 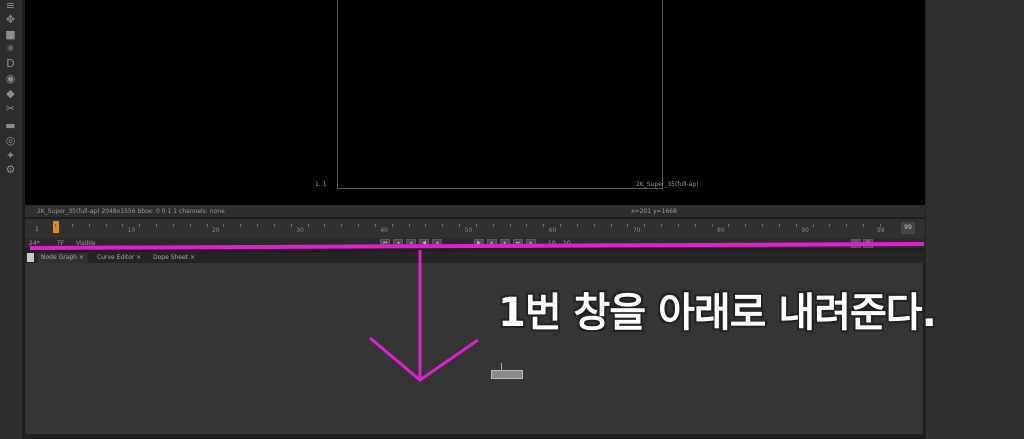 I want to click on settings-icon: ⚙, so click(x=10, y=170).